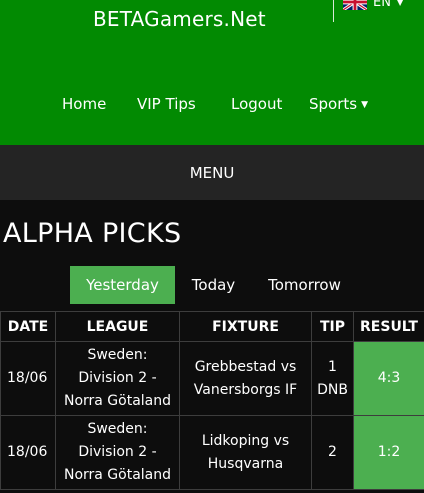  I want to click on tip-line: 1, so click(332, 366).